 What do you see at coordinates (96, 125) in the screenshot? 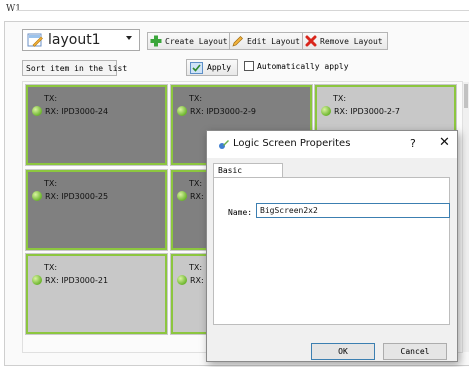
I see `screen-cell: TX: RX: IPD3000-24` at bounding box center [96, 125].